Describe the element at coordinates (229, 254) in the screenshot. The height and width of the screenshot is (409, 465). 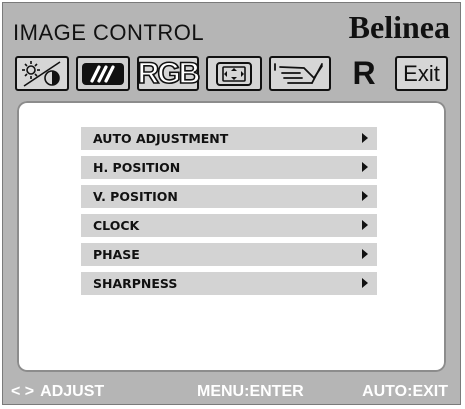
I see `menu-item-phase: PHASE` at that location.